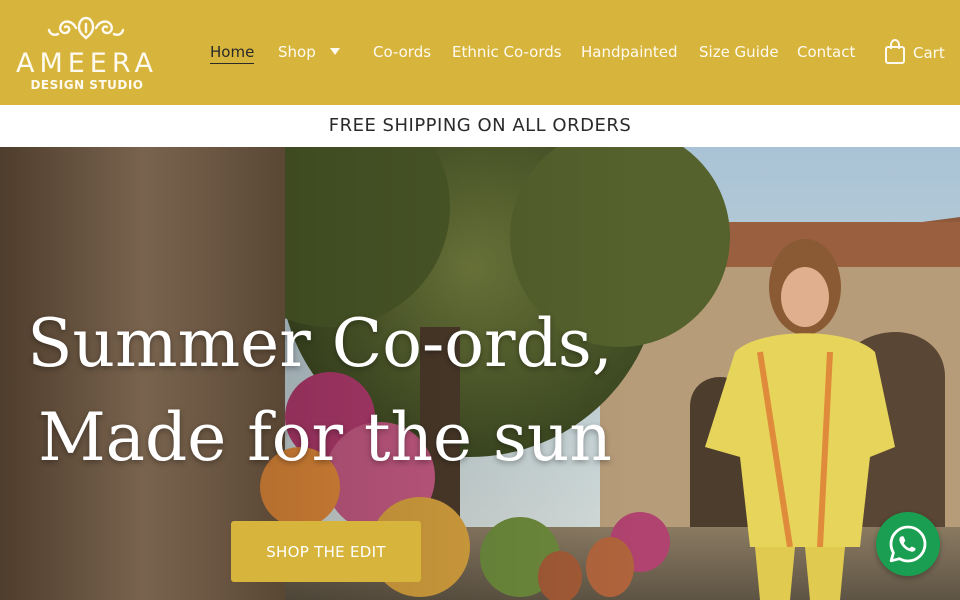  Describe the element at coordinates (87, 85) in the screenshot. I see `brand-tagline: DESIGN STUDIO` at that location.